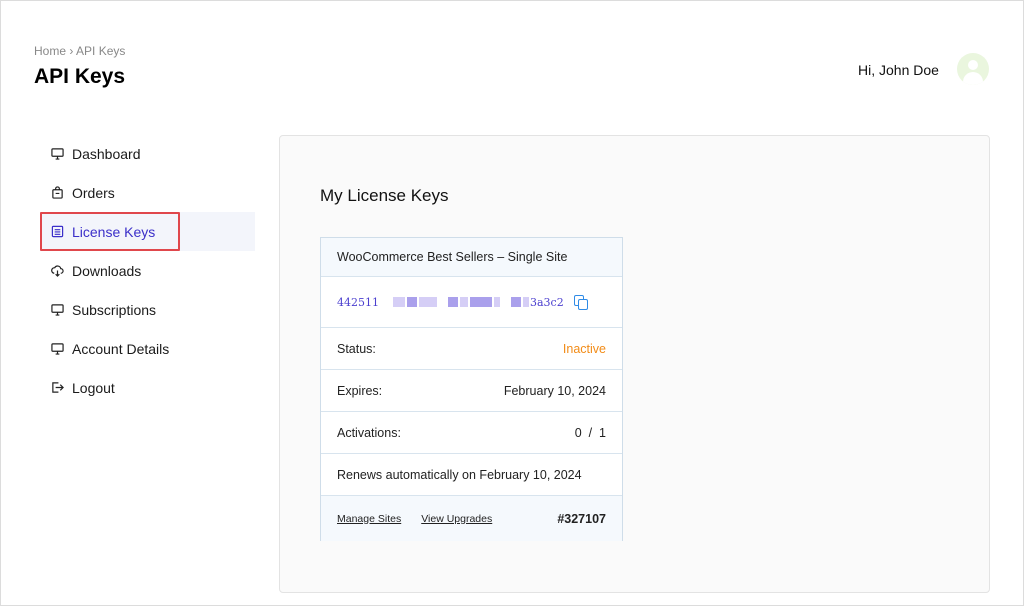 The height and width of the screenshot is (606, 1024). I want to click on sidebar-item-subscriptions: Subscriptions, so click(147, 309).